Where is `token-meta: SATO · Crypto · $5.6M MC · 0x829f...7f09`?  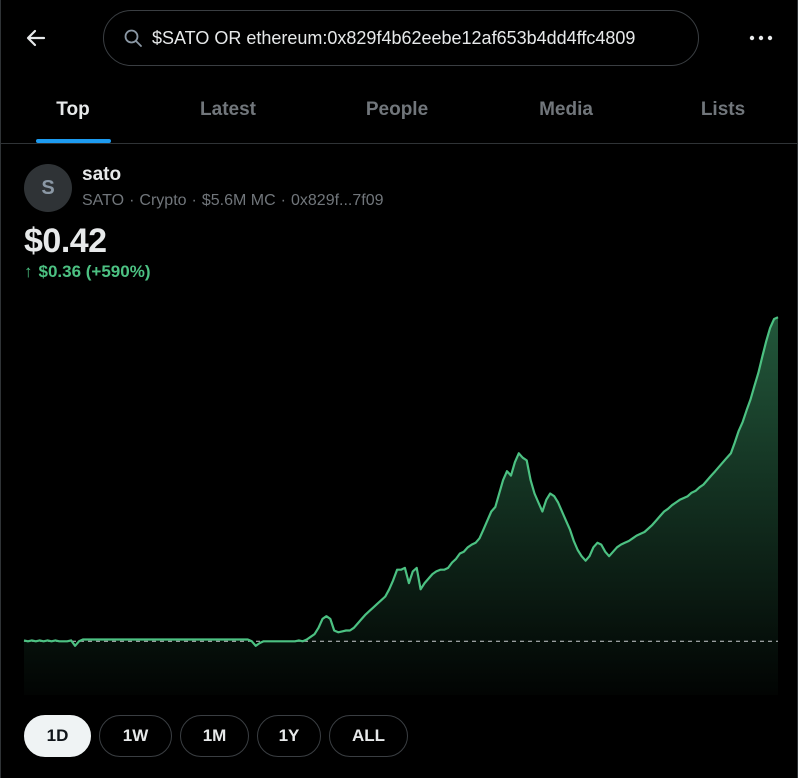
token-meta: SATO · Crypto · $5.6M MC · 0x829f...7f09 is located at coordinates (233, 200).